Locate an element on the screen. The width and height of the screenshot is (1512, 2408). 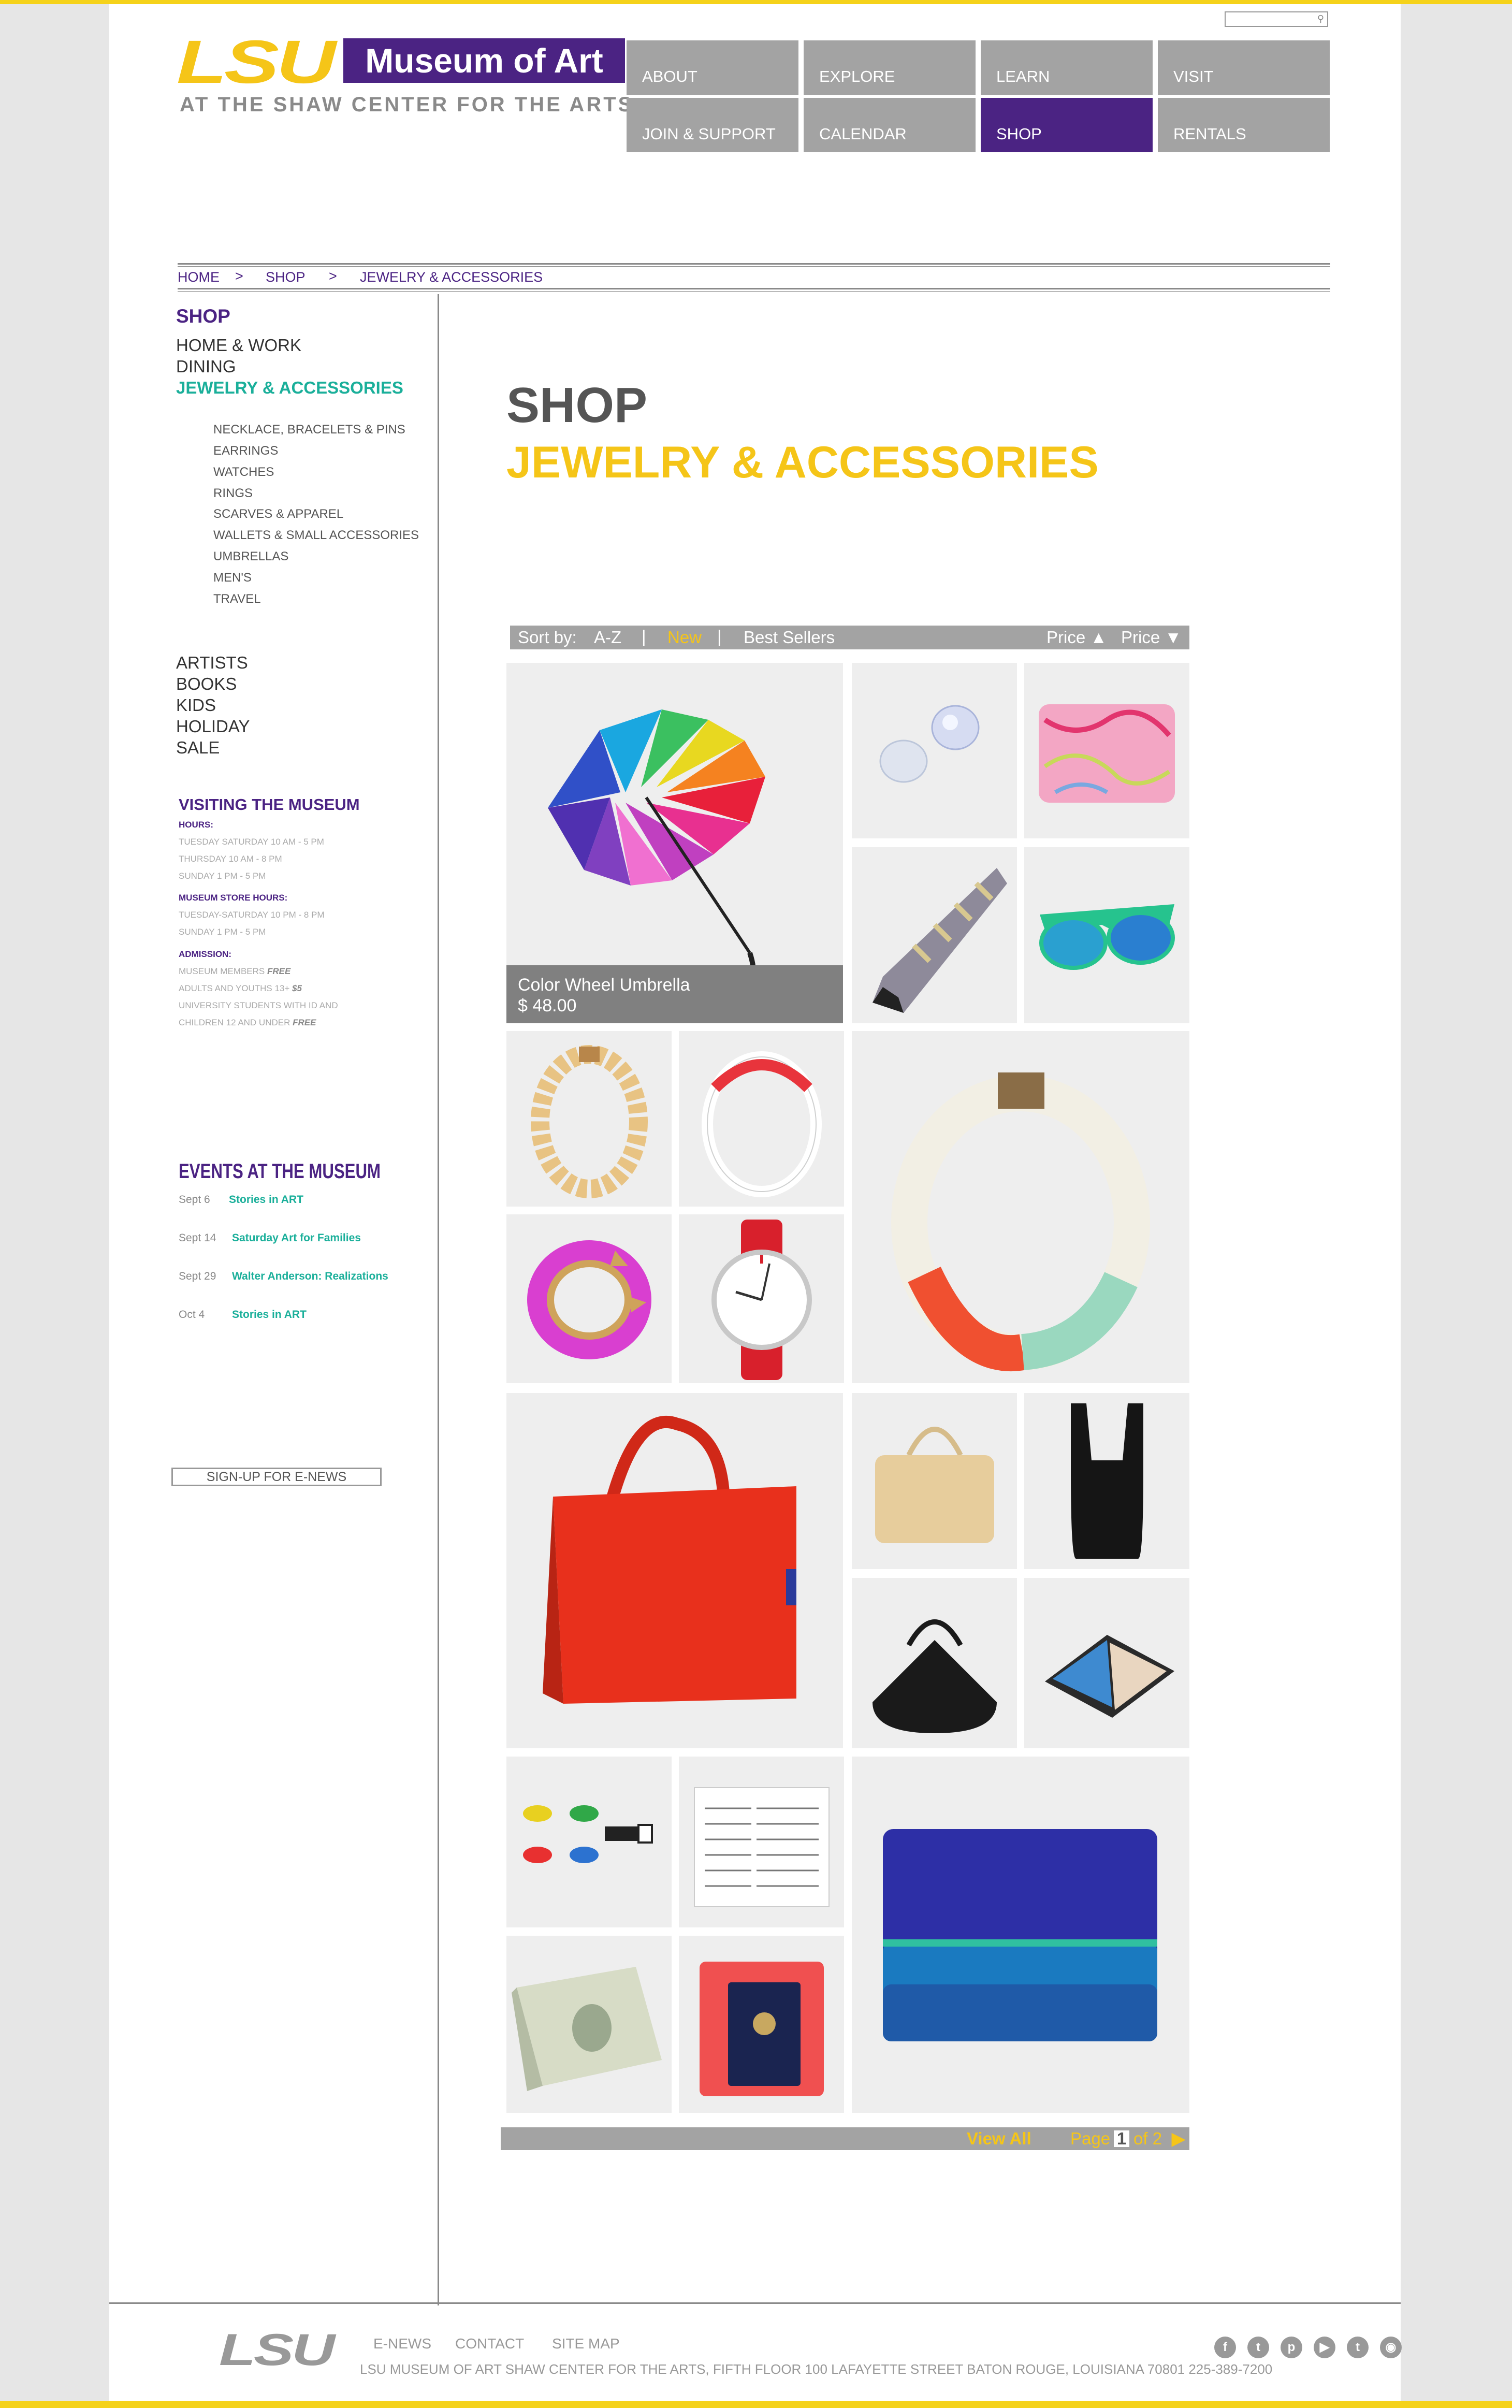
product-tile-umbrella: Color Wheel Umbrella $ 48.00 is located at coordinates (674, 843).